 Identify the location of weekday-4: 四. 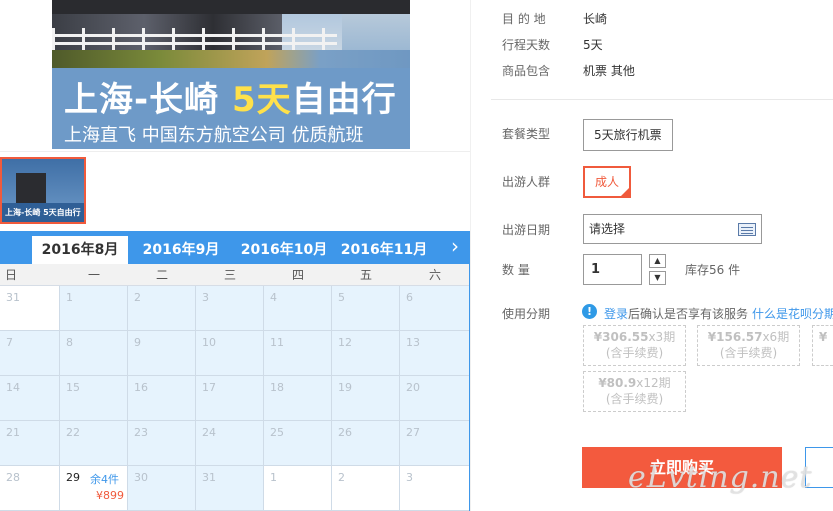
(297, 275).